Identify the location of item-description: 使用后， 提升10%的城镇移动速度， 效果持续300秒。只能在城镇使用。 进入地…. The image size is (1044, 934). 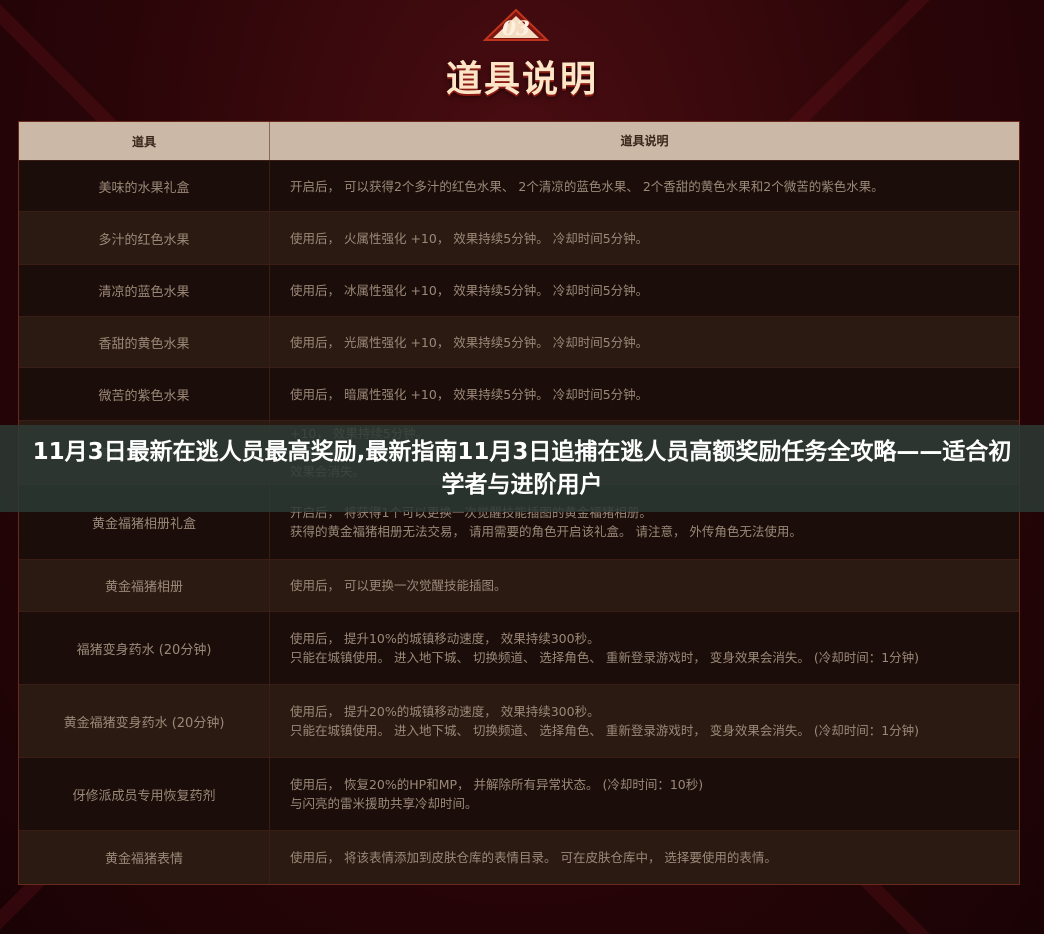
(644, 648).